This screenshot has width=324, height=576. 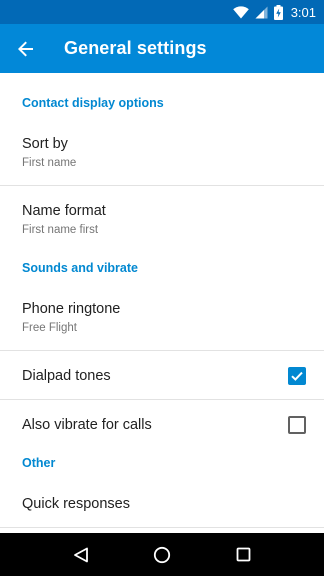 I want to click on recents-square-icon, so click(x=243, y=554).